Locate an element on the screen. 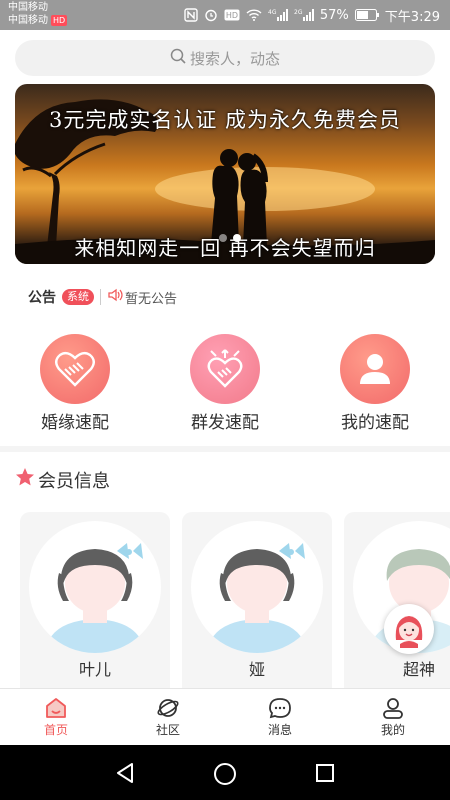 This screenshot has width=450, height=800. user-icon is located at coordinates (375, 369).